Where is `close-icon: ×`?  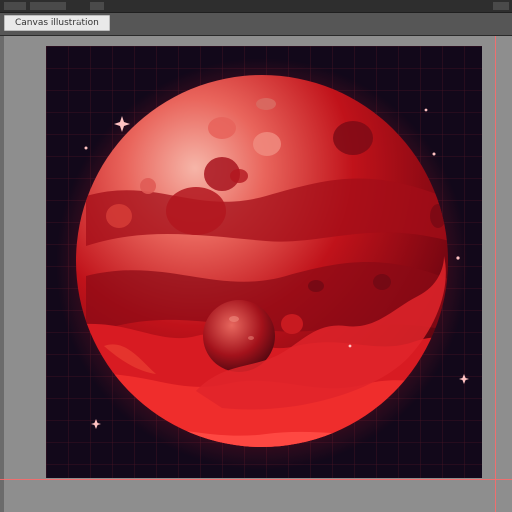 close-icon: × is located at coordinates (80, 22).